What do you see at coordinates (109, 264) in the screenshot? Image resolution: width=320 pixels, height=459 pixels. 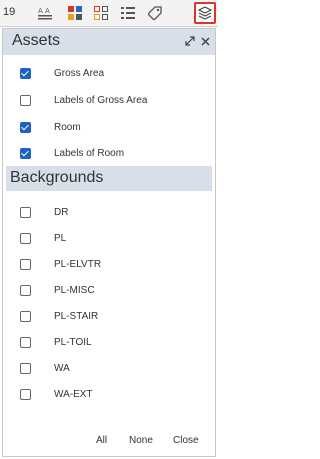 I see `background-item-pl-elvtr: PL-ELVTR` at bounding box center [109, 264].